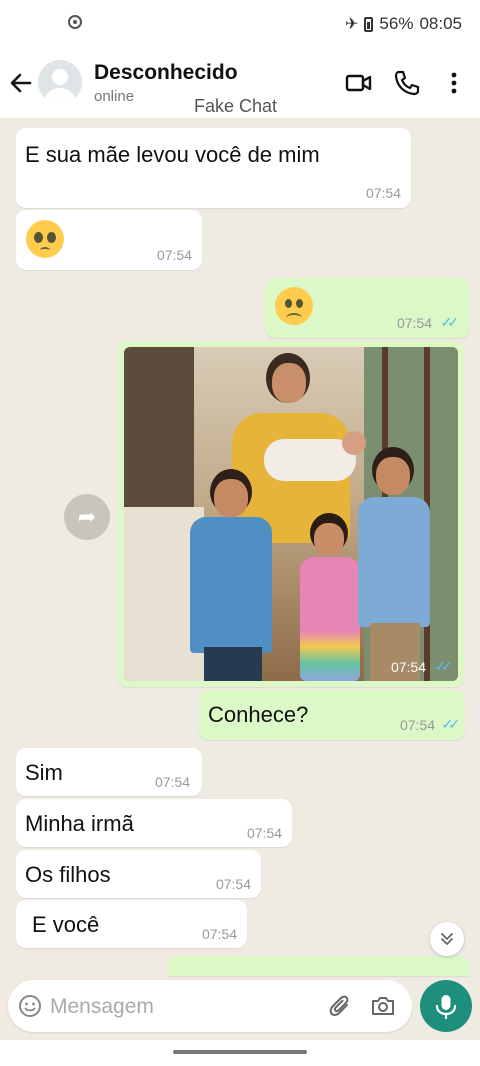  I want to click on contact-name: Desconhecido, so click(166, 73).